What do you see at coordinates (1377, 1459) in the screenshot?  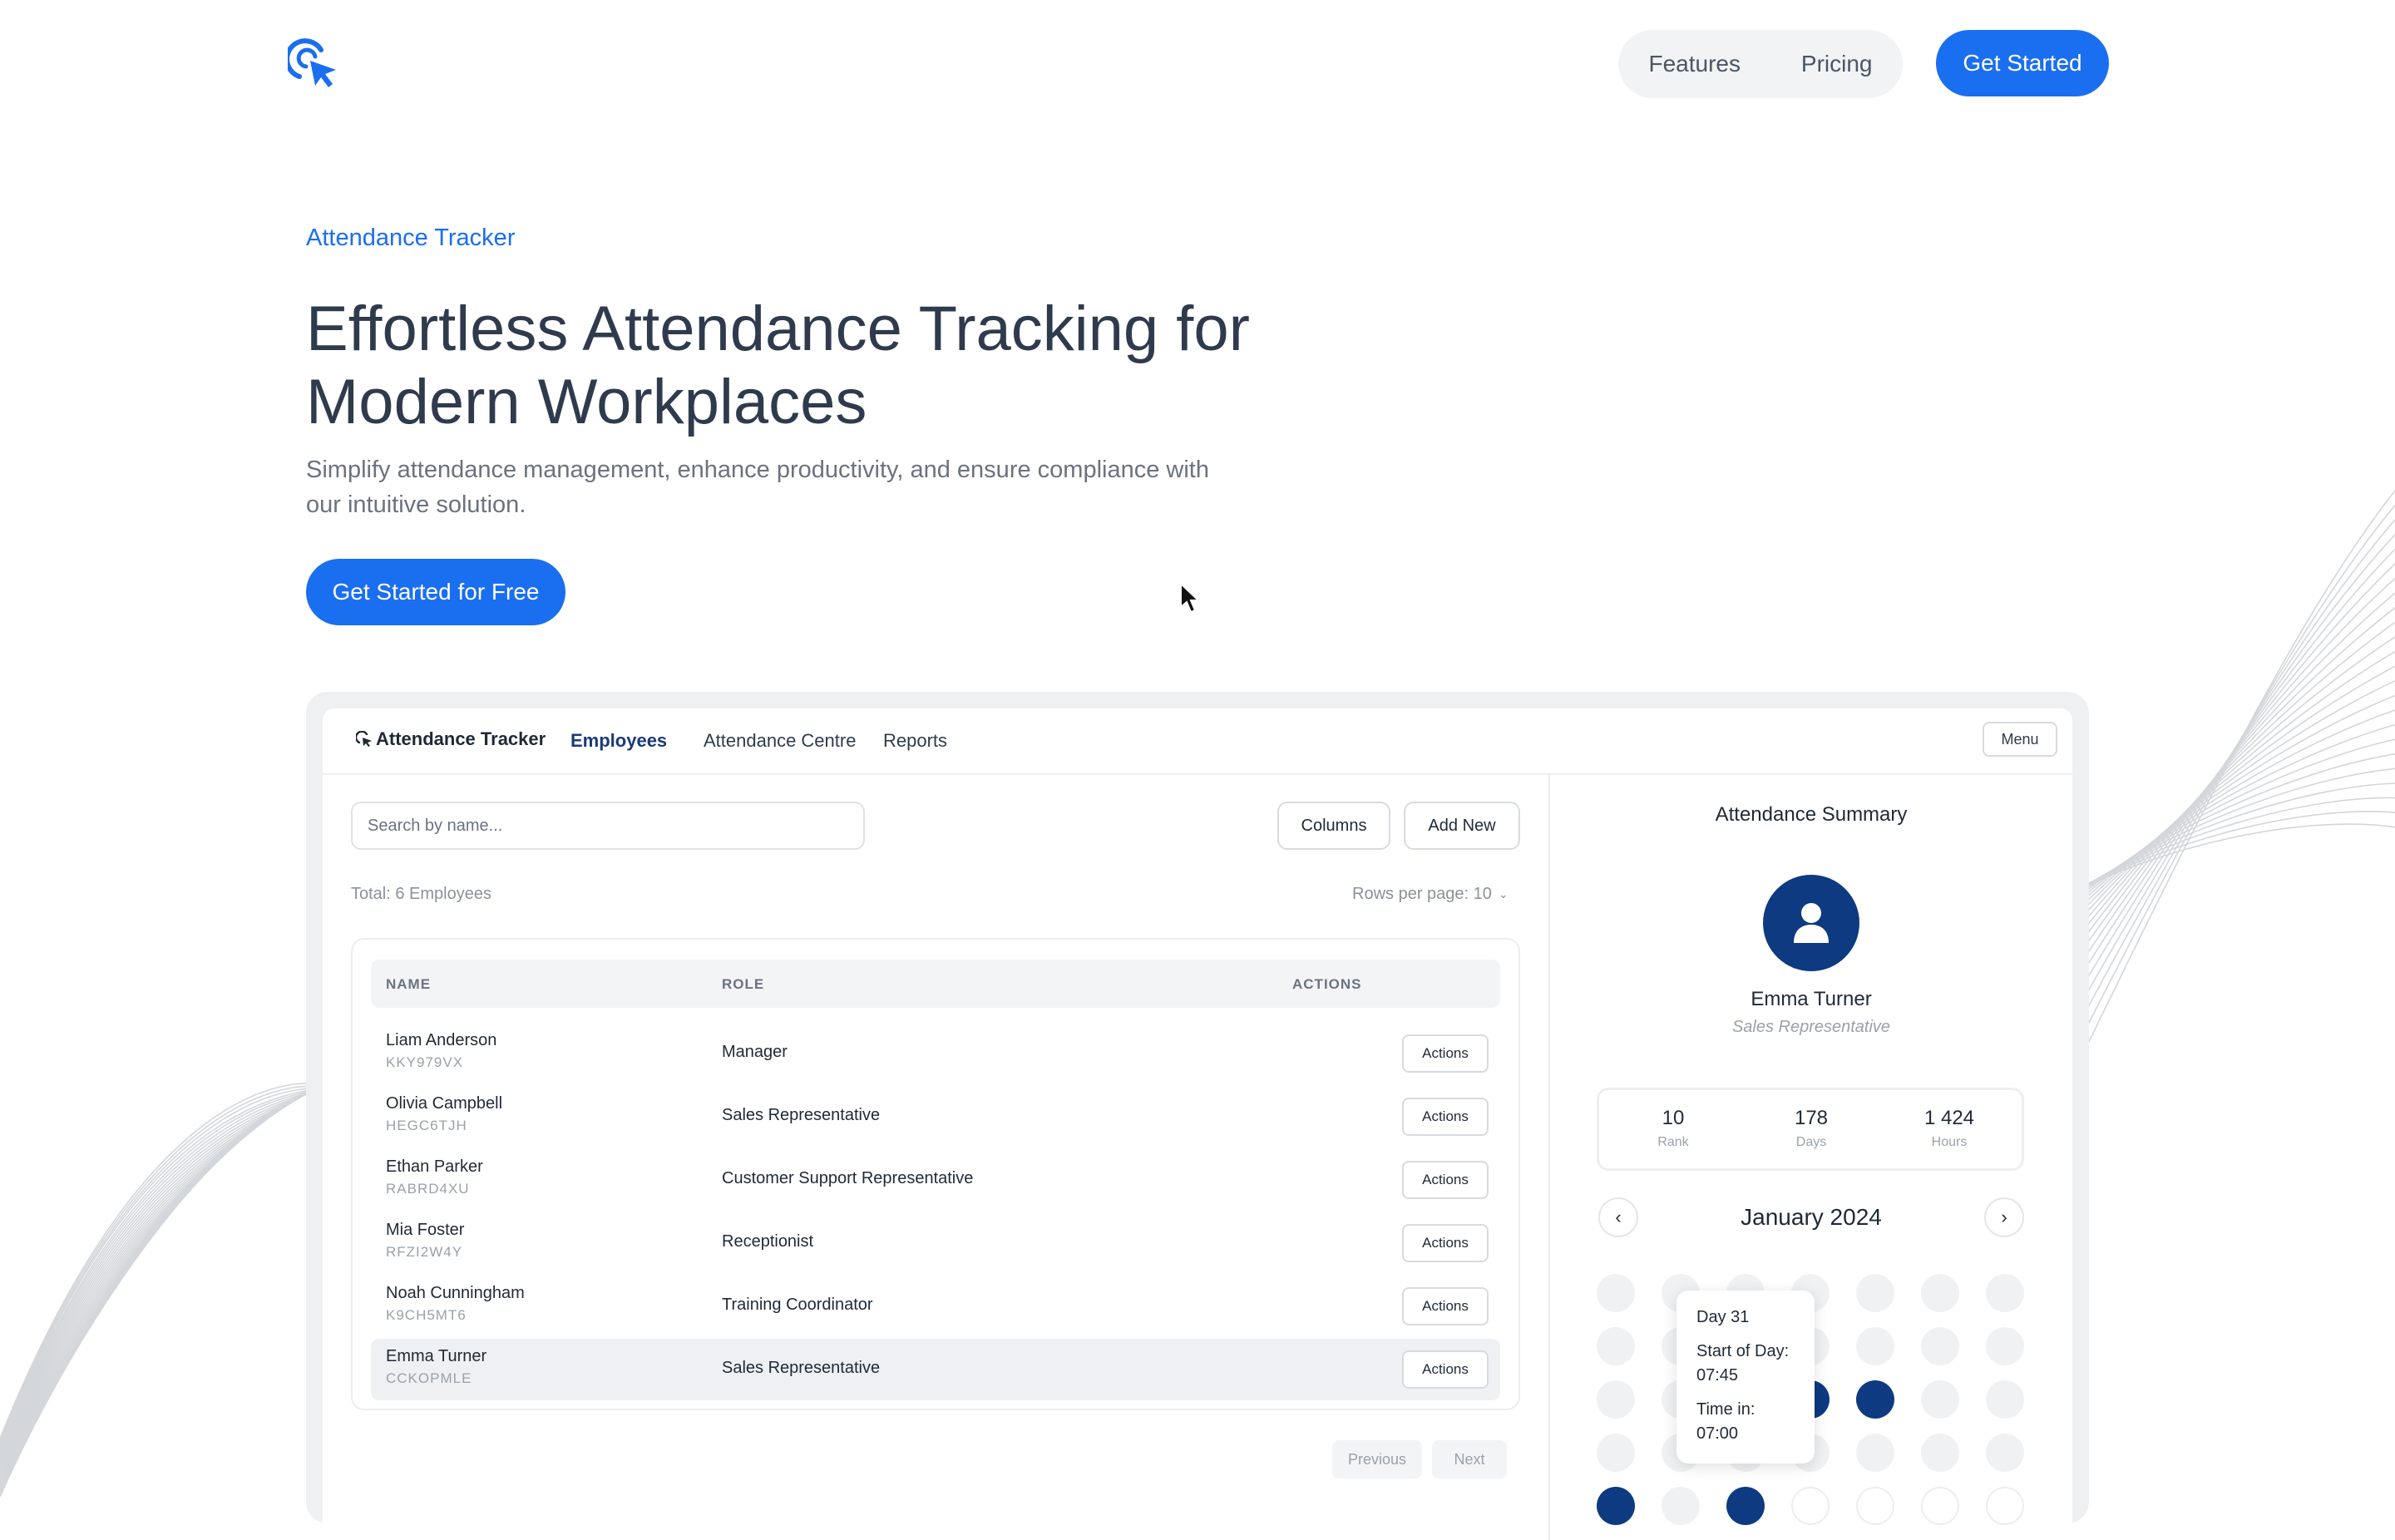 I see `previous-page-button: Previous` at bounding box center [1377, 1459].